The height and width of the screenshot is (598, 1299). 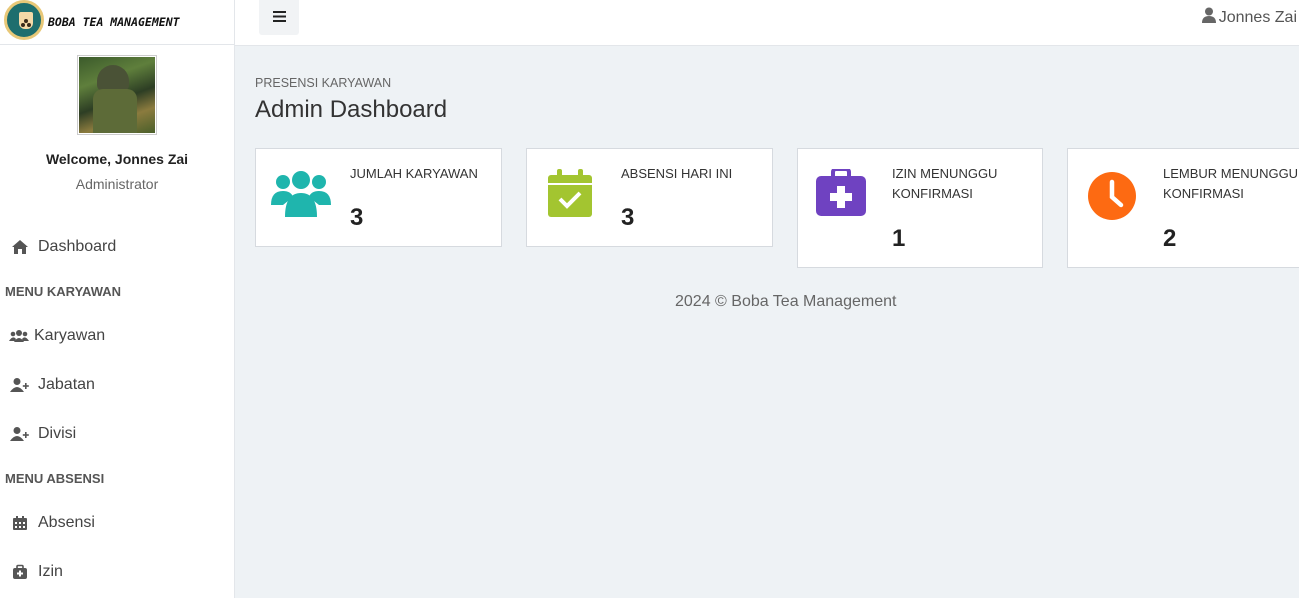 What do you see at coordinates (323, 83) in the screenshot?
I see `breadcrumb: PRESENSI KARYAWAN` at bounding box center [323, 83].